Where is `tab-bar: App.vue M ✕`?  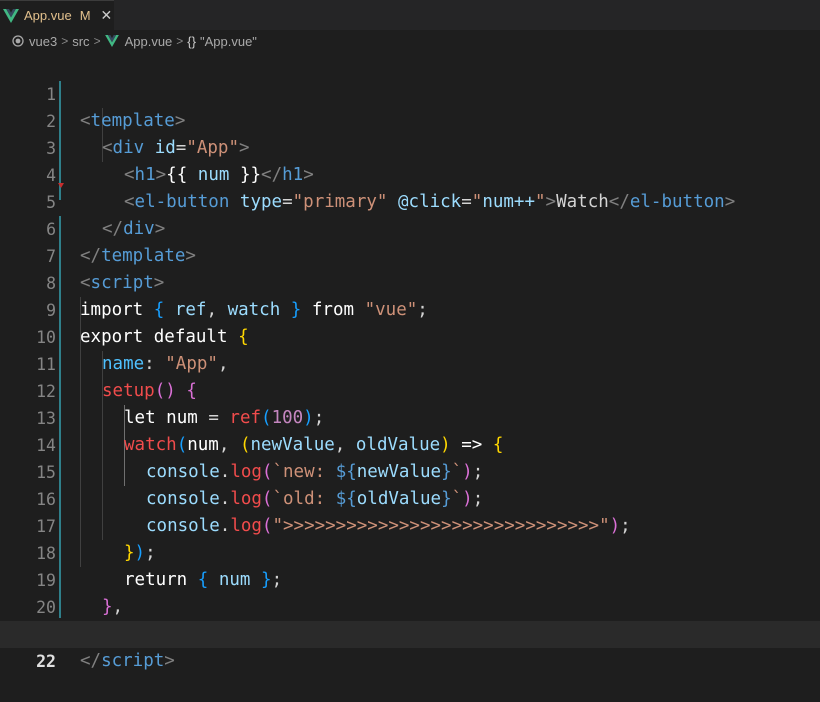 tab-bar: App.vue M ✕ is located at coordinates (410, 15).